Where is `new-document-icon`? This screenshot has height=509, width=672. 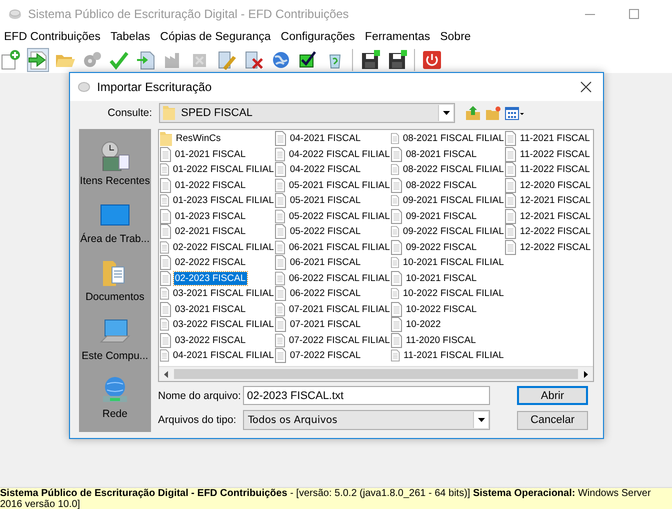
new-document-icon is located at coordinates (11, 60).